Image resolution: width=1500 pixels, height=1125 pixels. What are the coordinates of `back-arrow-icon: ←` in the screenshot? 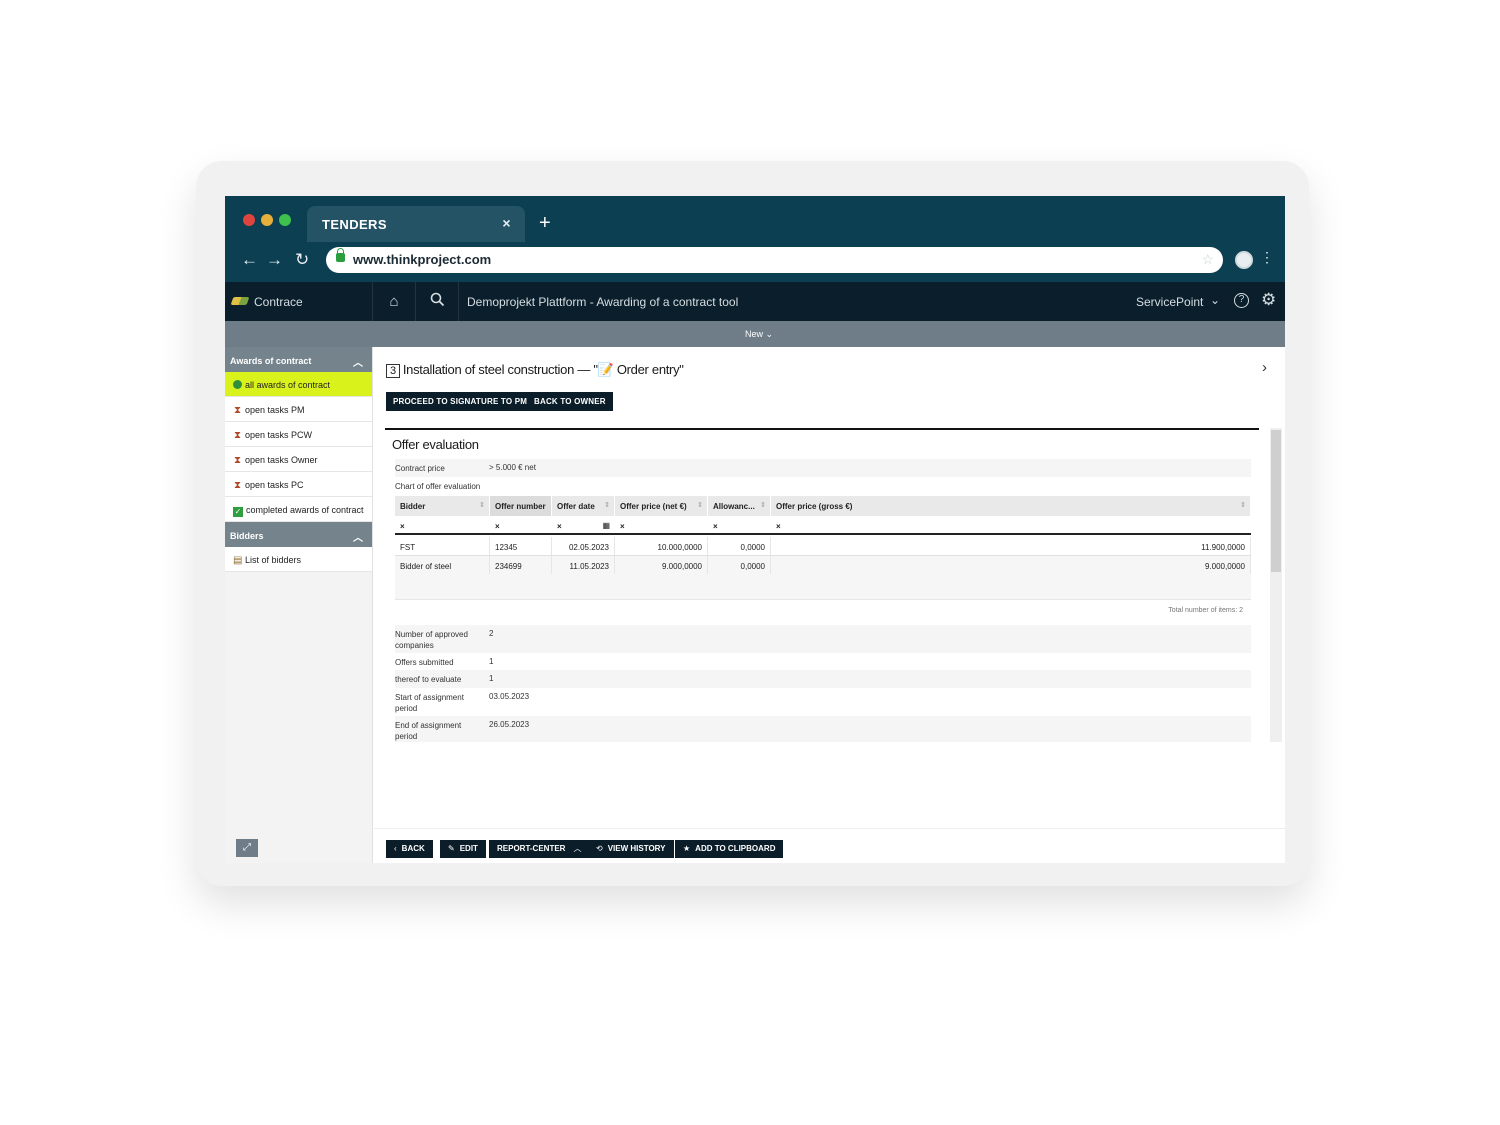 It's located at (249, 260).